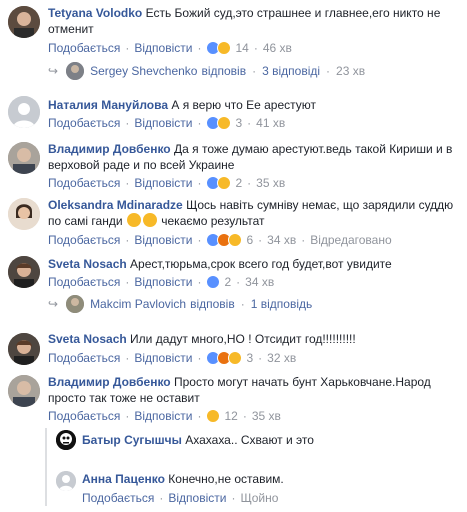  I want to click on reply-author: Анна Паценко, so click(123, 479).